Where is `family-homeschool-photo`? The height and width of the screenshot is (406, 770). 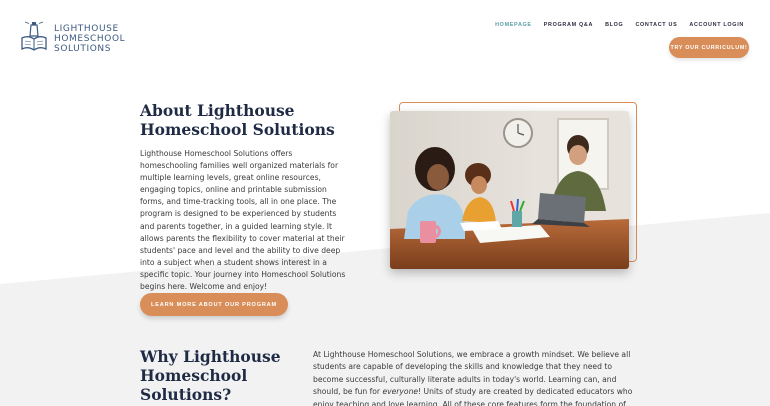
family-homeschool-photo is located at coordinates (509, 190).